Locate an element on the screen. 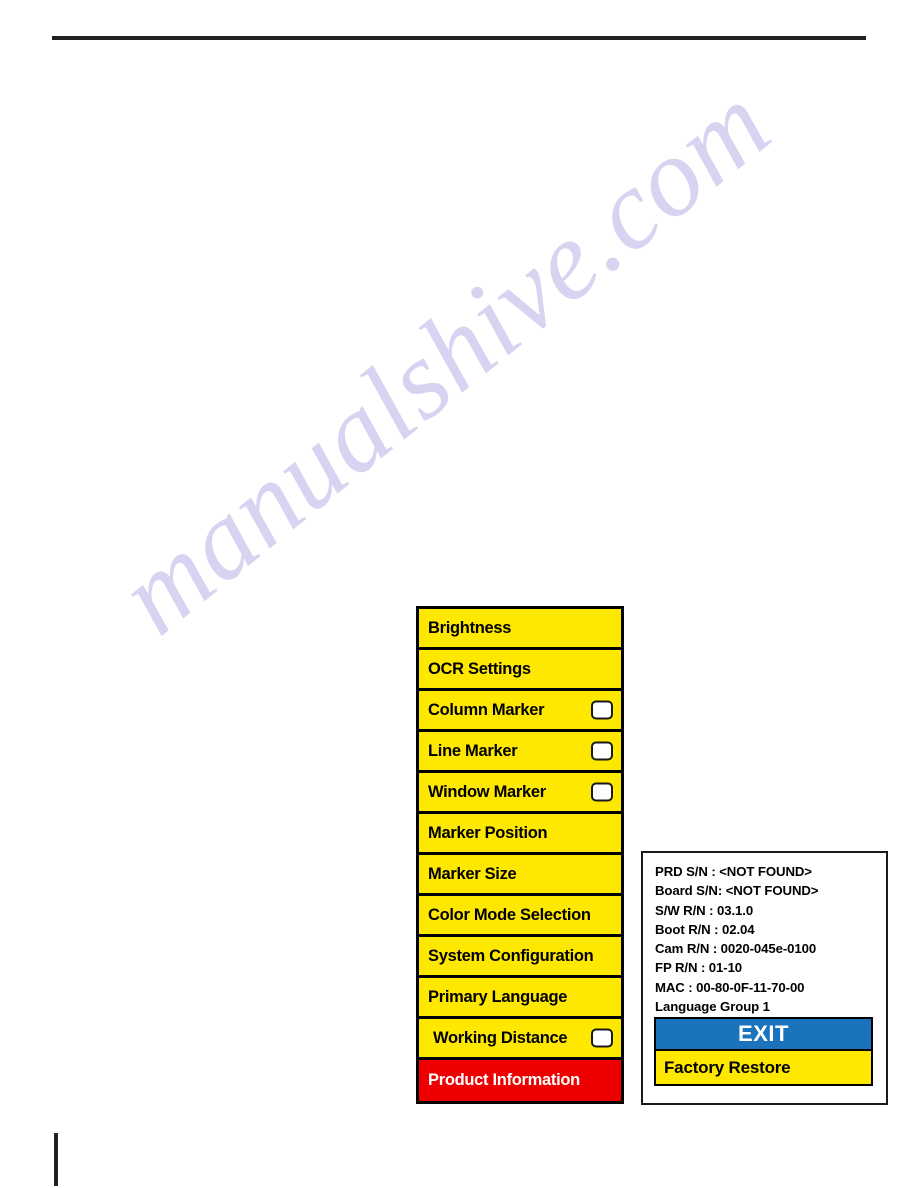 The image size is (918, 1188). menu-item-label: OCR Settings is located at coordinates (479, 668).